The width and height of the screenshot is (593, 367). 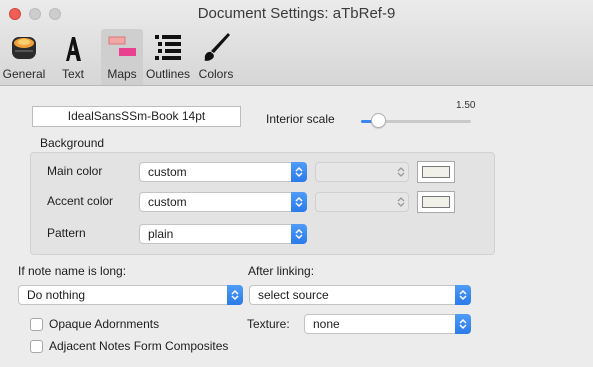 What do you see at coordinates (75, 171) in the screenshot?
I see `main-color-label: Main color` at bounding box center [75, 171].